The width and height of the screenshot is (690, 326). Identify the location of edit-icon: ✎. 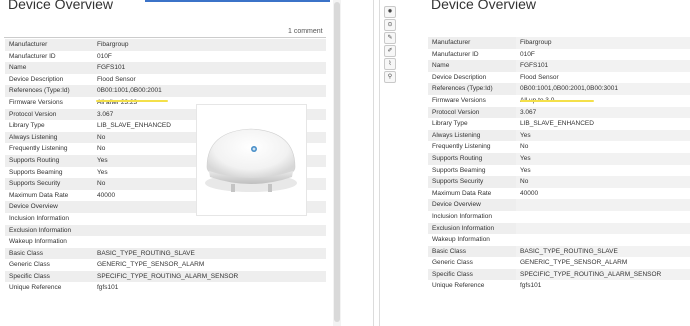
(390, 38).